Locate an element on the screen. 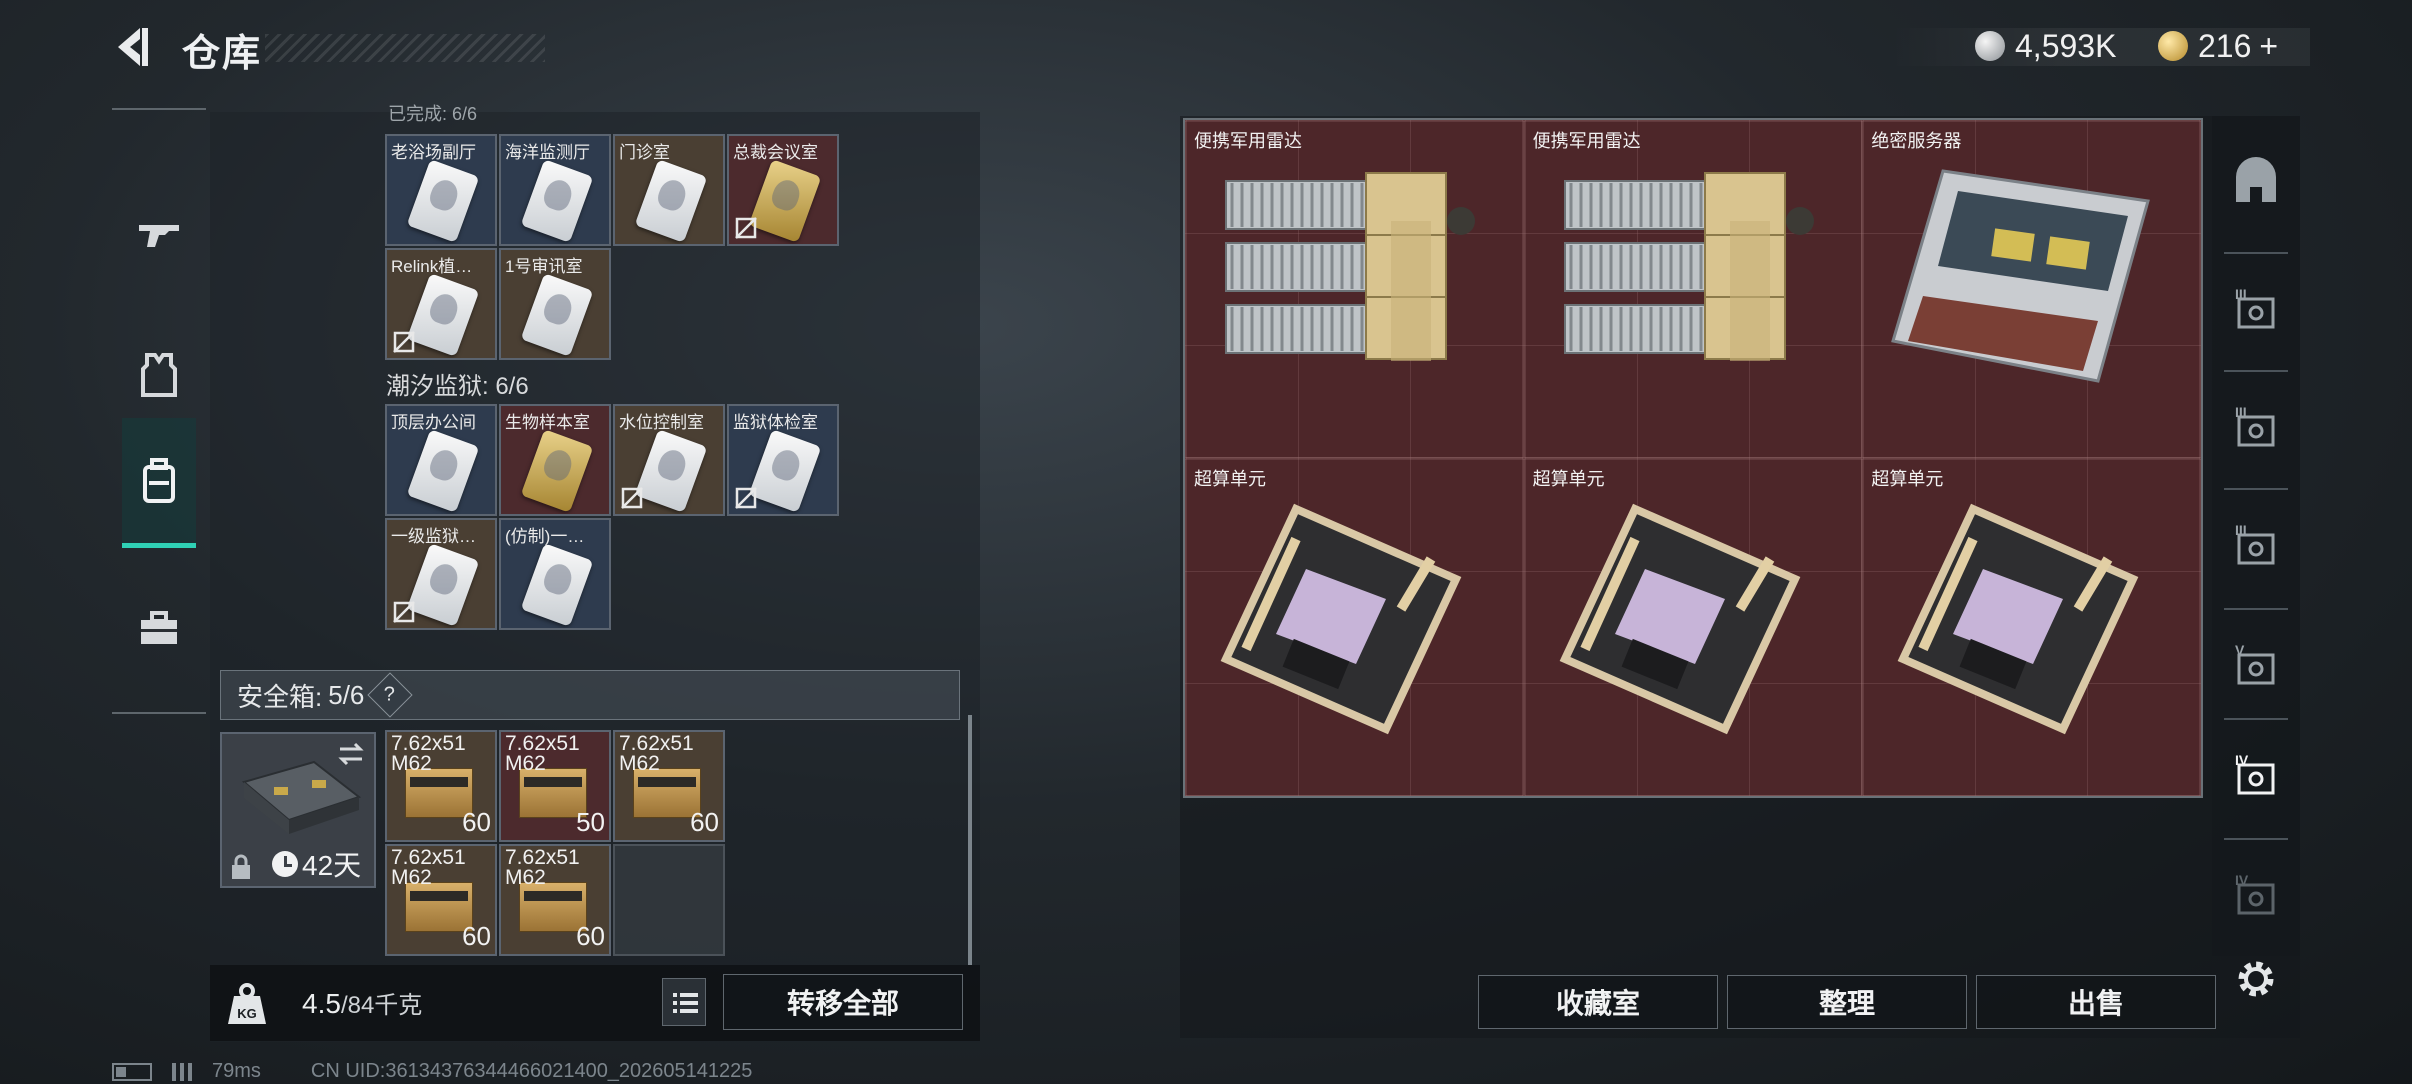  swap-icon is located at coordinates (351, 754).